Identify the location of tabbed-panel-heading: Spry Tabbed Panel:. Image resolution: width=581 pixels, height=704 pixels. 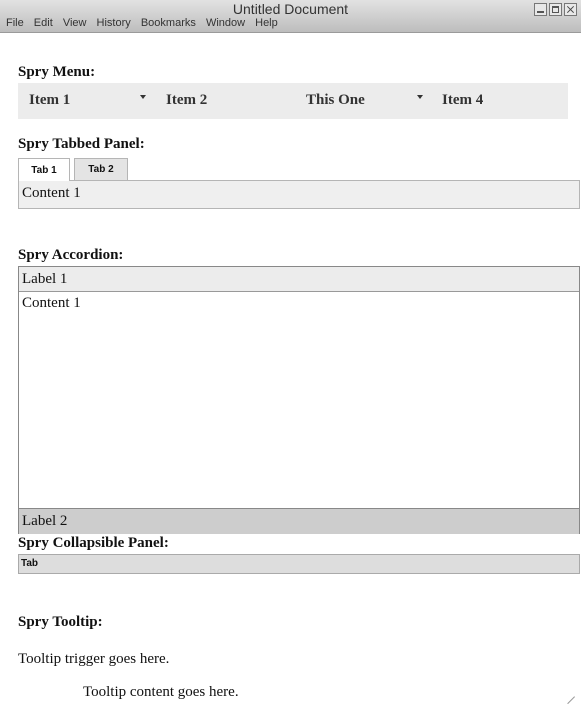
(81, 144).